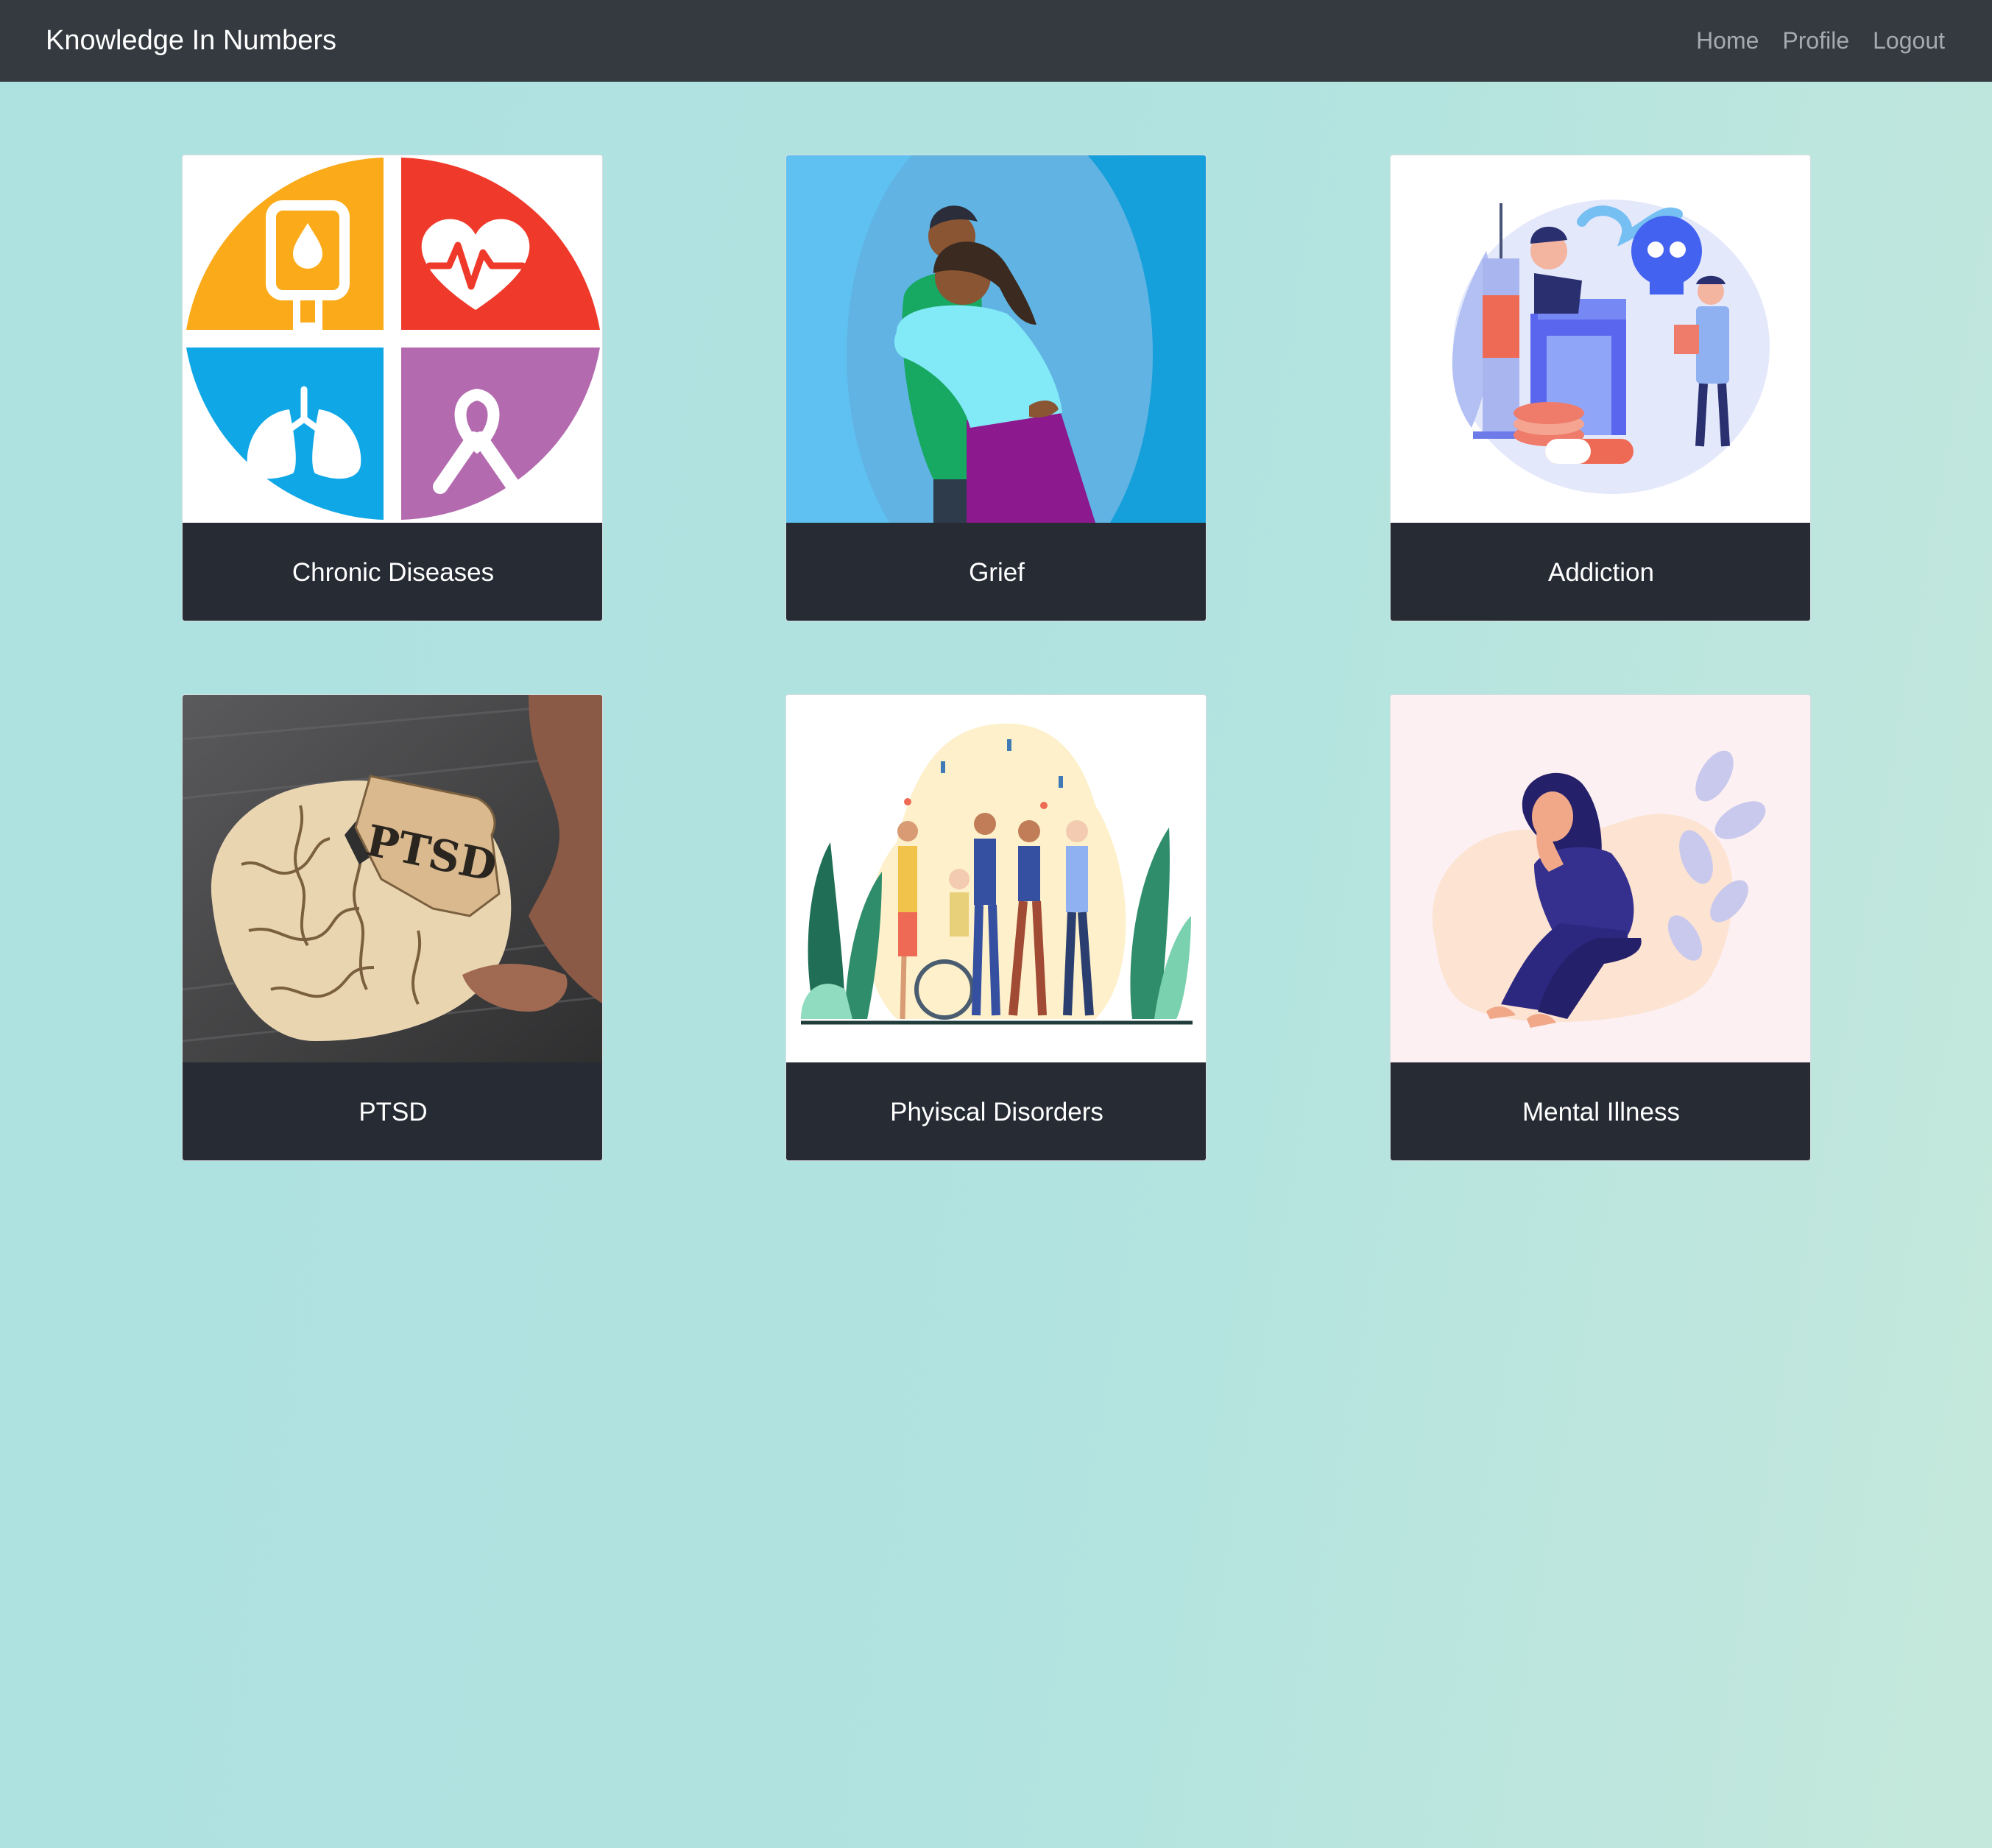 Image resolution: width=1992 pixels, height=1848 pixels. I want to click on navbar-brand: Knowledge In Numbers, so click(191, 41).